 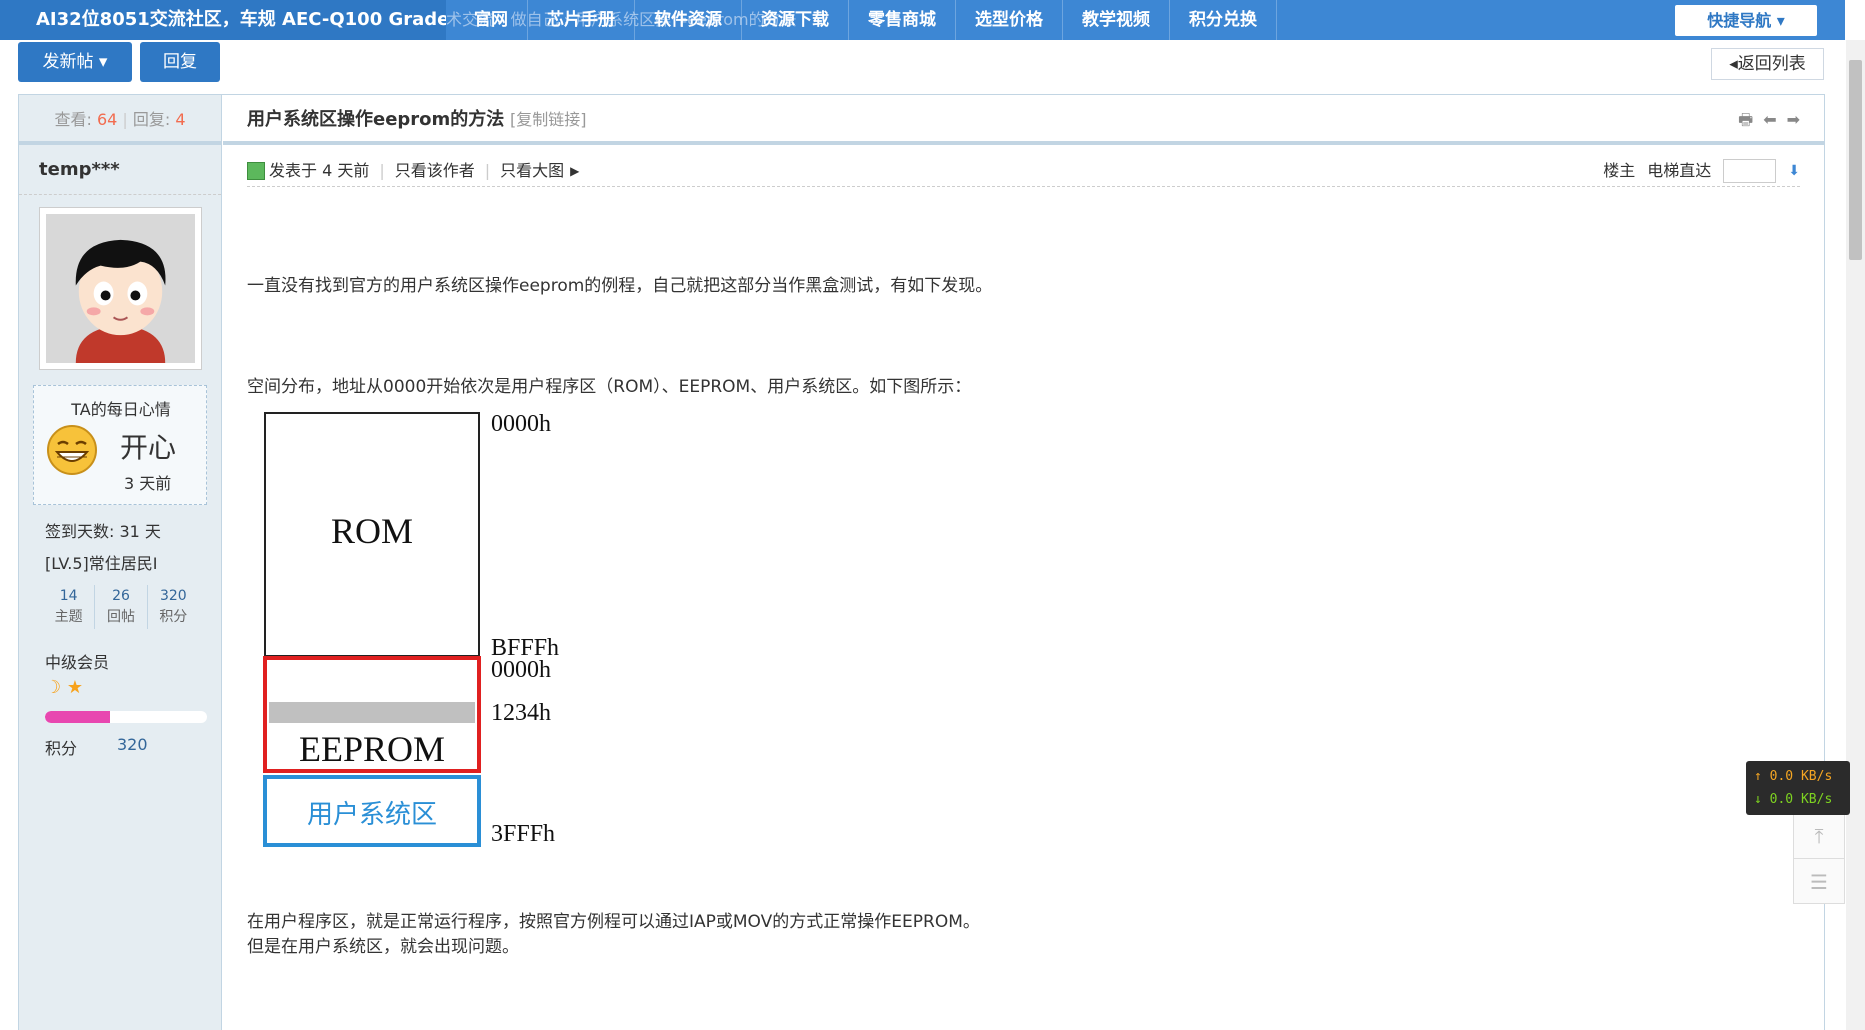 What do you see at coordinates (75, 62) in the screenshot?
I see `new-post-button: 发新帖 ▾` at bounding box center [75, 62].